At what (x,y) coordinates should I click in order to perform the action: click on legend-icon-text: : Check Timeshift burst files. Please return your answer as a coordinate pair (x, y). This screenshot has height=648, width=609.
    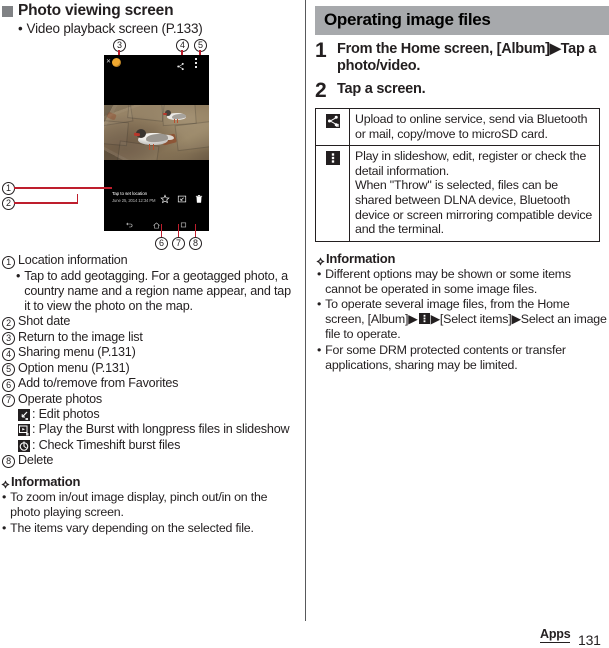
    Looking at the image, I should click on (106, 444).